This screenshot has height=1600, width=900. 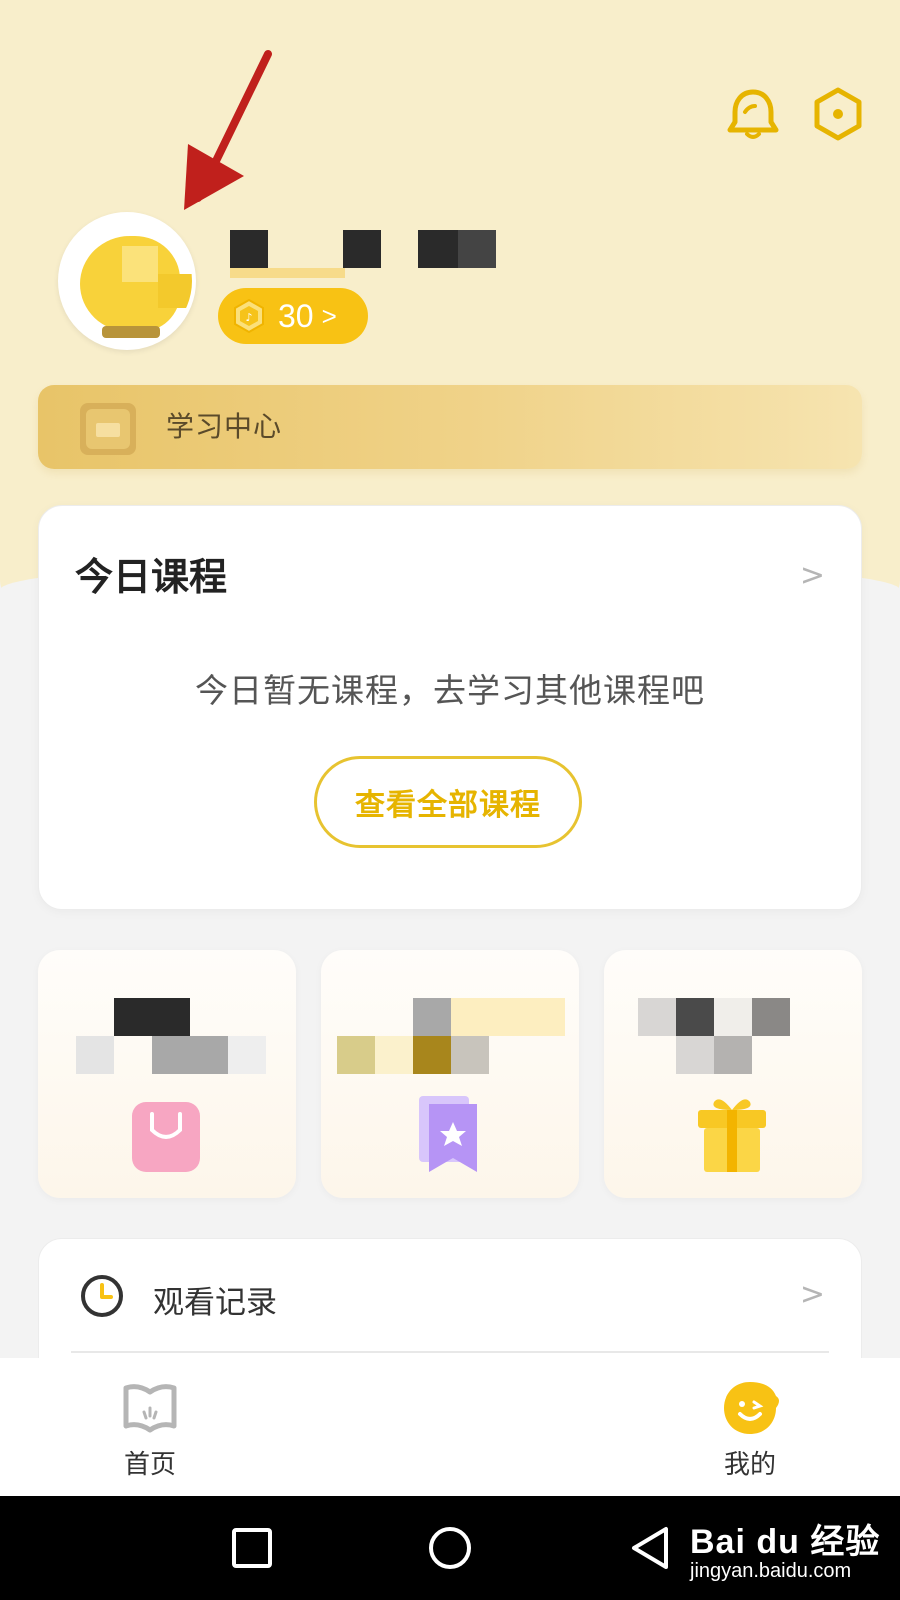 I want to click on baidu-watermark: Bai du 经验 jingyan.baidu.com, so click(x=790, y=1552).